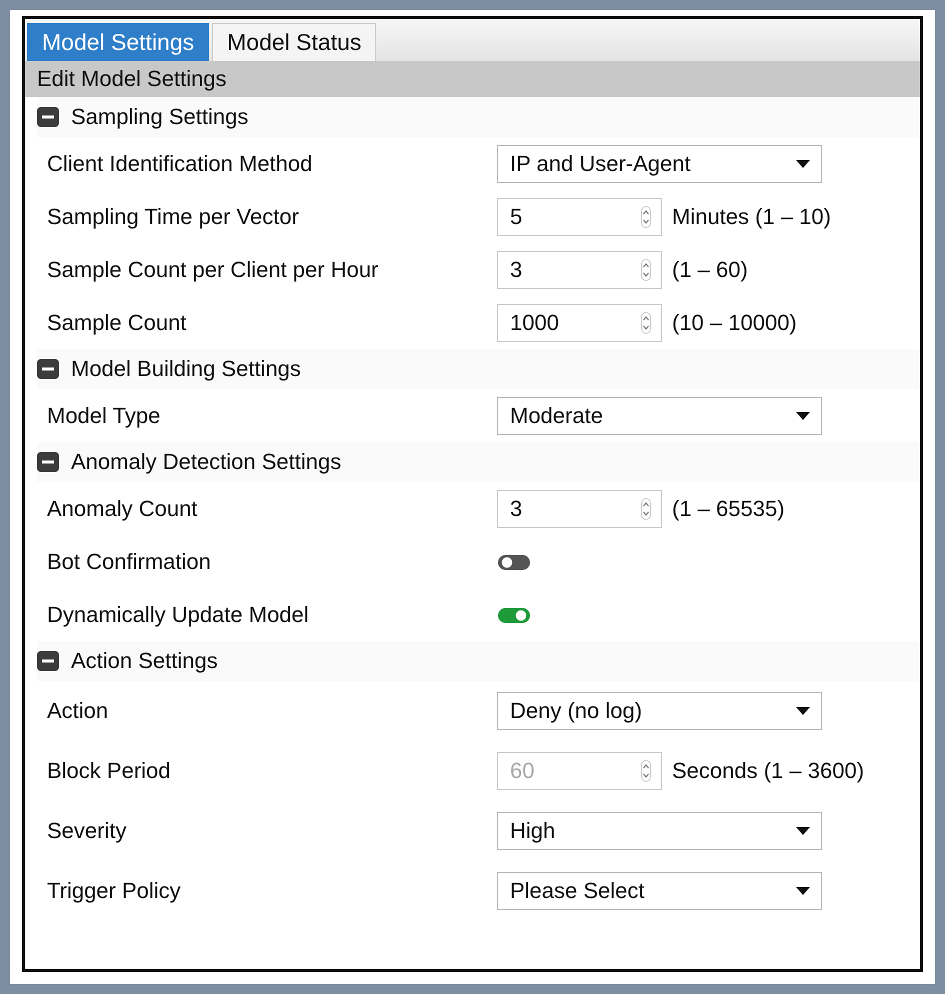 The image size is (945, 994). Describe the element at coordinates (118, 42) in the screenshot. I see `tab: Model Settings` at that location.